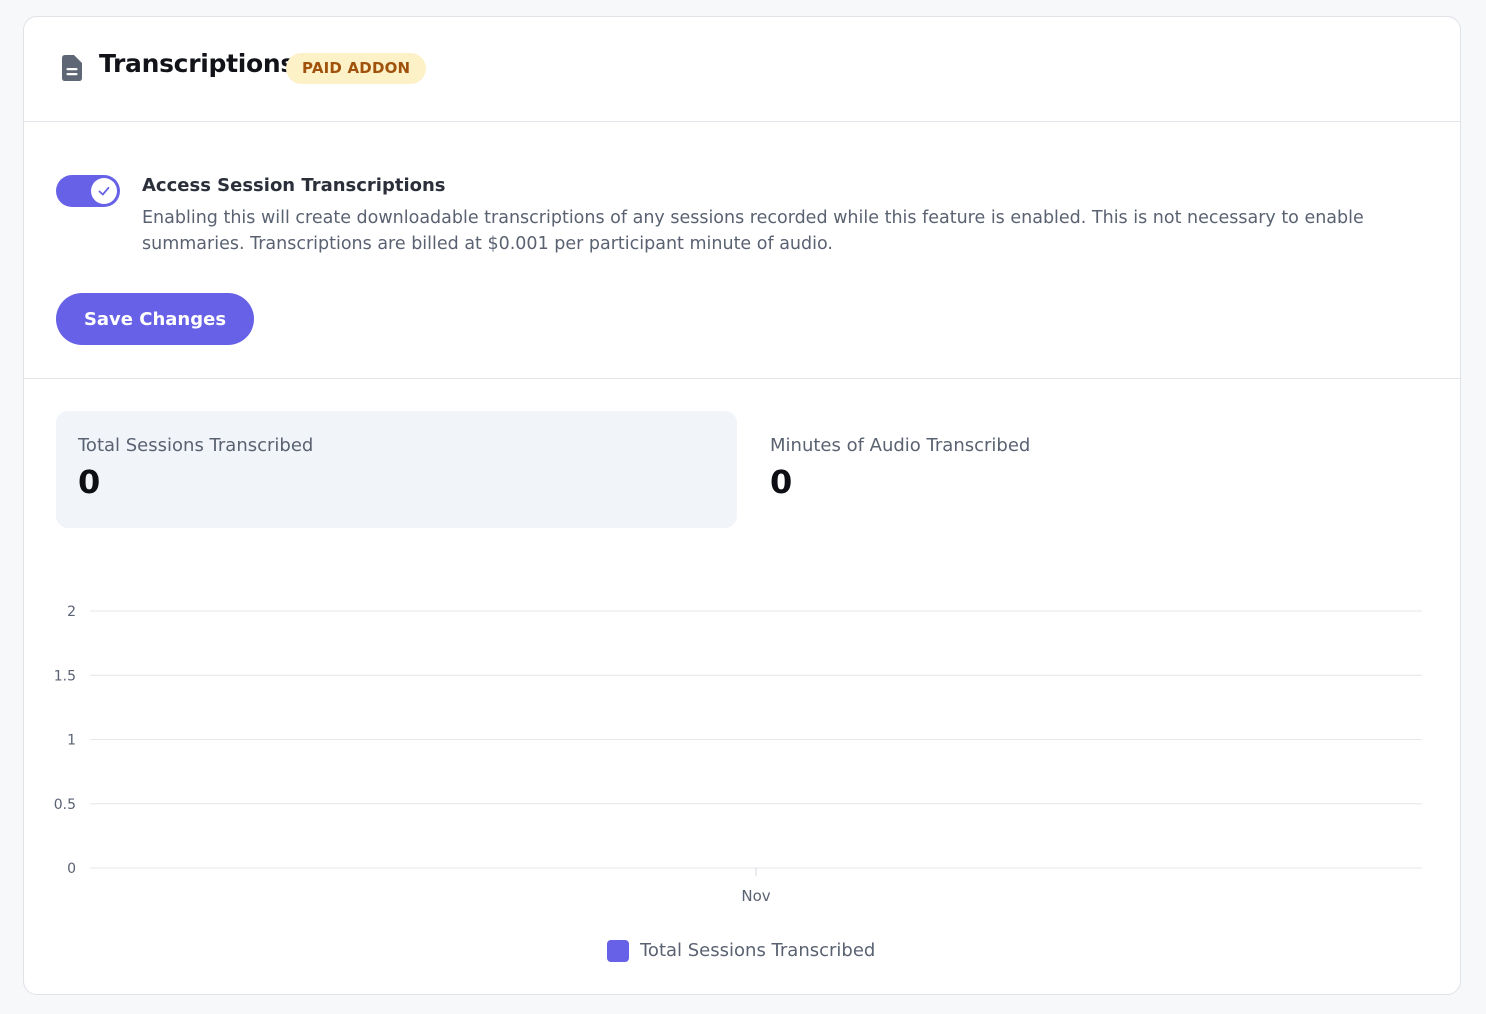 This screenshot has width=1486, height=1014. I want to click on y-tick-label: 1.5, so click(65, 676).